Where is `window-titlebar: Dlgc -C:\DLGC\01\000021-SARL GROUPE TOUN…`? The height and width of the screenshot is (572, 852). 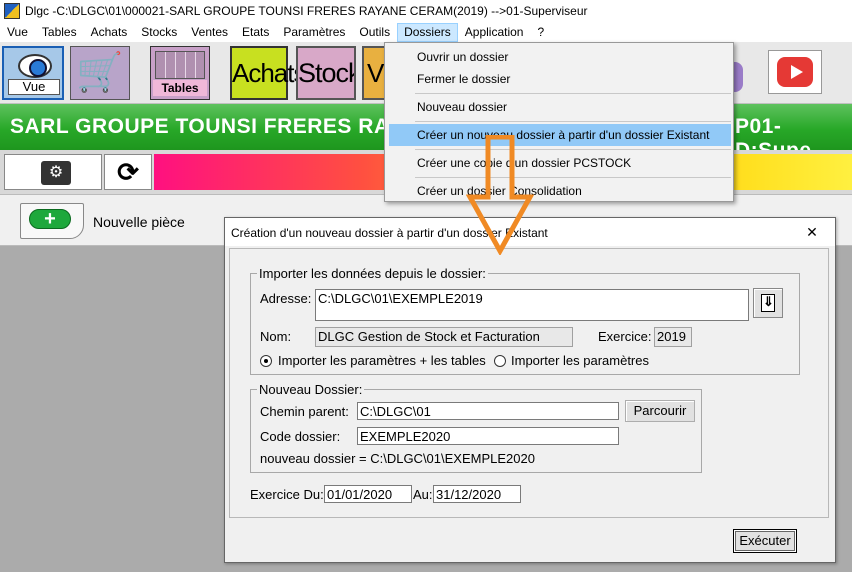
window-titlebar: Dlgc -C:\DLGC\01\000021-SARL GROUPE TOUN… is located at coordinates (426, 11).